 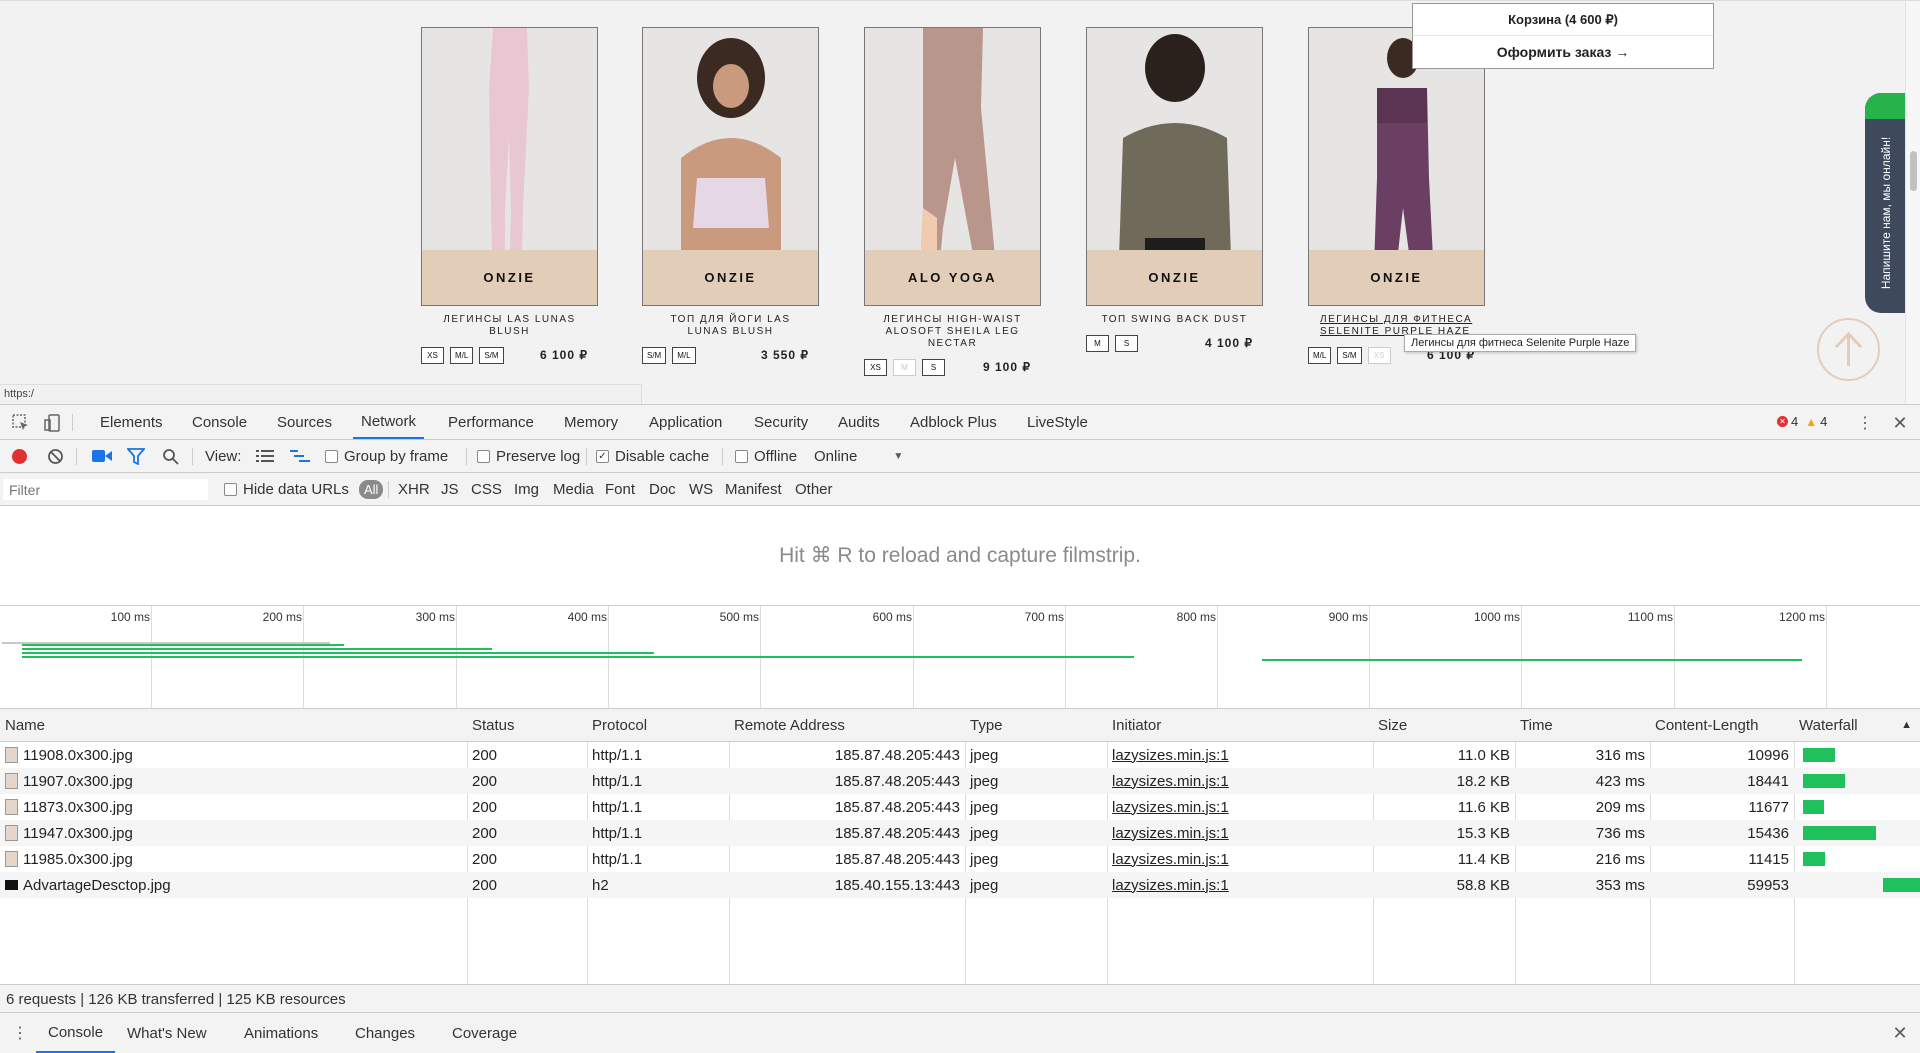 What do you see at coordinates (385, 1033) in the screenshot?
I see `drawer-tab-changes: Changes` at bounding box center [385, 1033].